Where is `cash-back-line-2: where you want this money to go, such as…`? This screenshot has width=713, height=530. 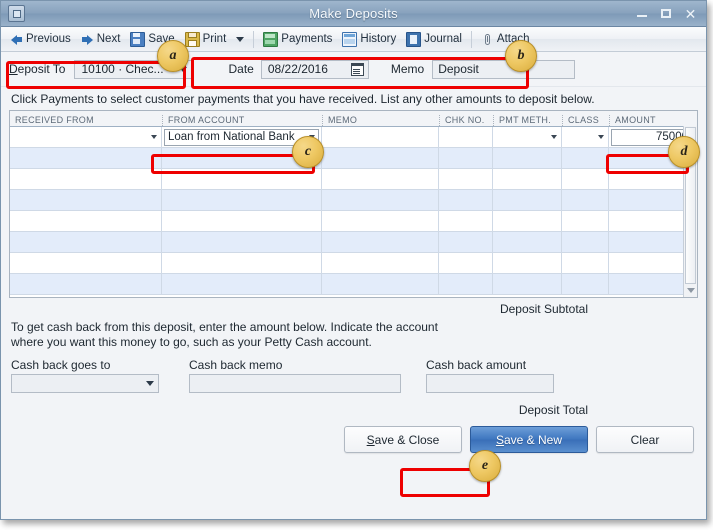 cash-back-line-2: where you want this money to go, such as… is located at coordinates (191, 342).